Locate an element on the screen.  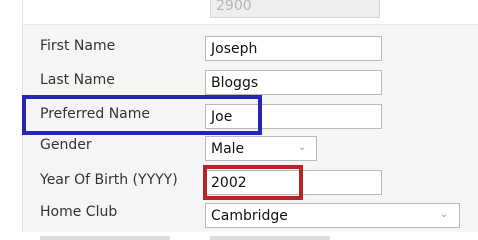
cut-off-label is located at coordinates (105, 238).